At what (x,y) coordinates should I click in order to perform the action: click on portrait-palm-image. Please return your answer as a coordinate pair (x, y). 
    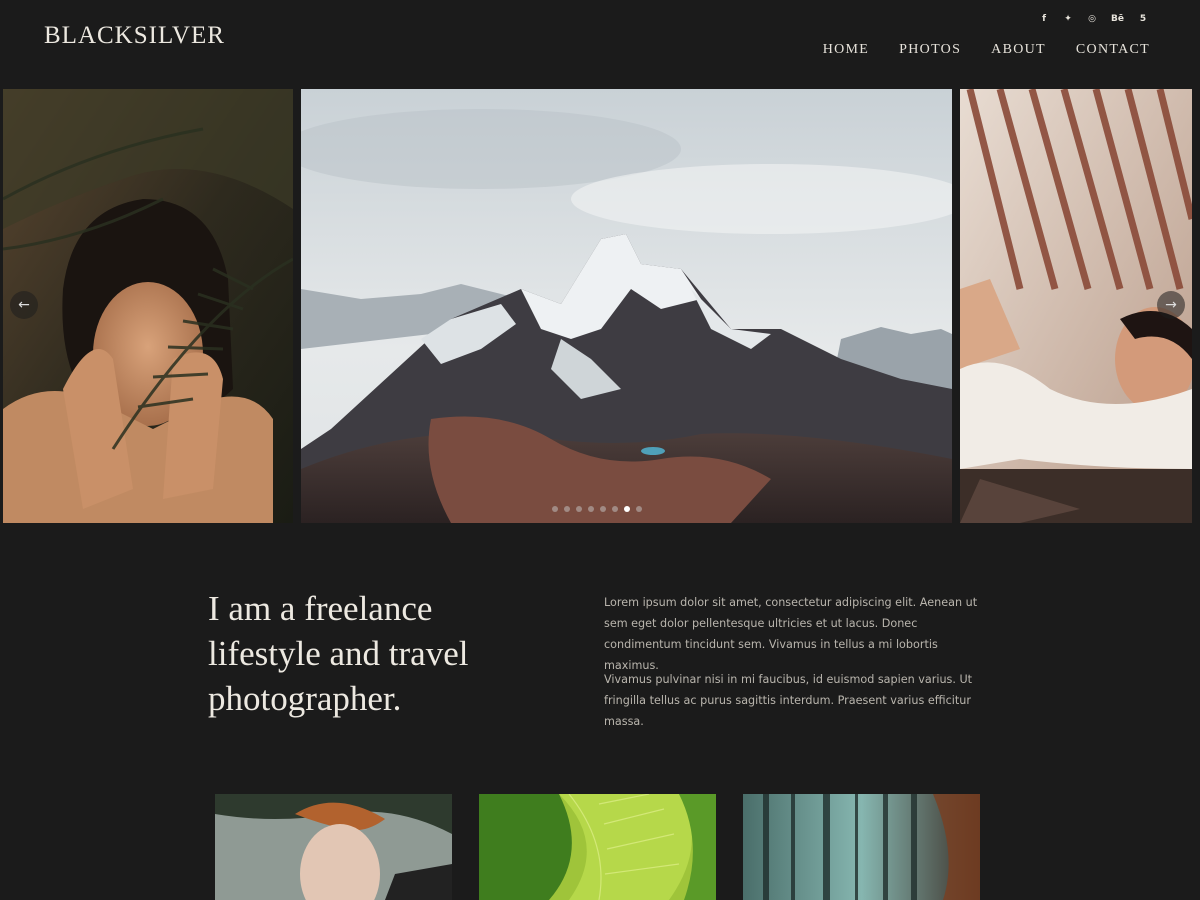
    Looking at the image, I should click on (148, 306).